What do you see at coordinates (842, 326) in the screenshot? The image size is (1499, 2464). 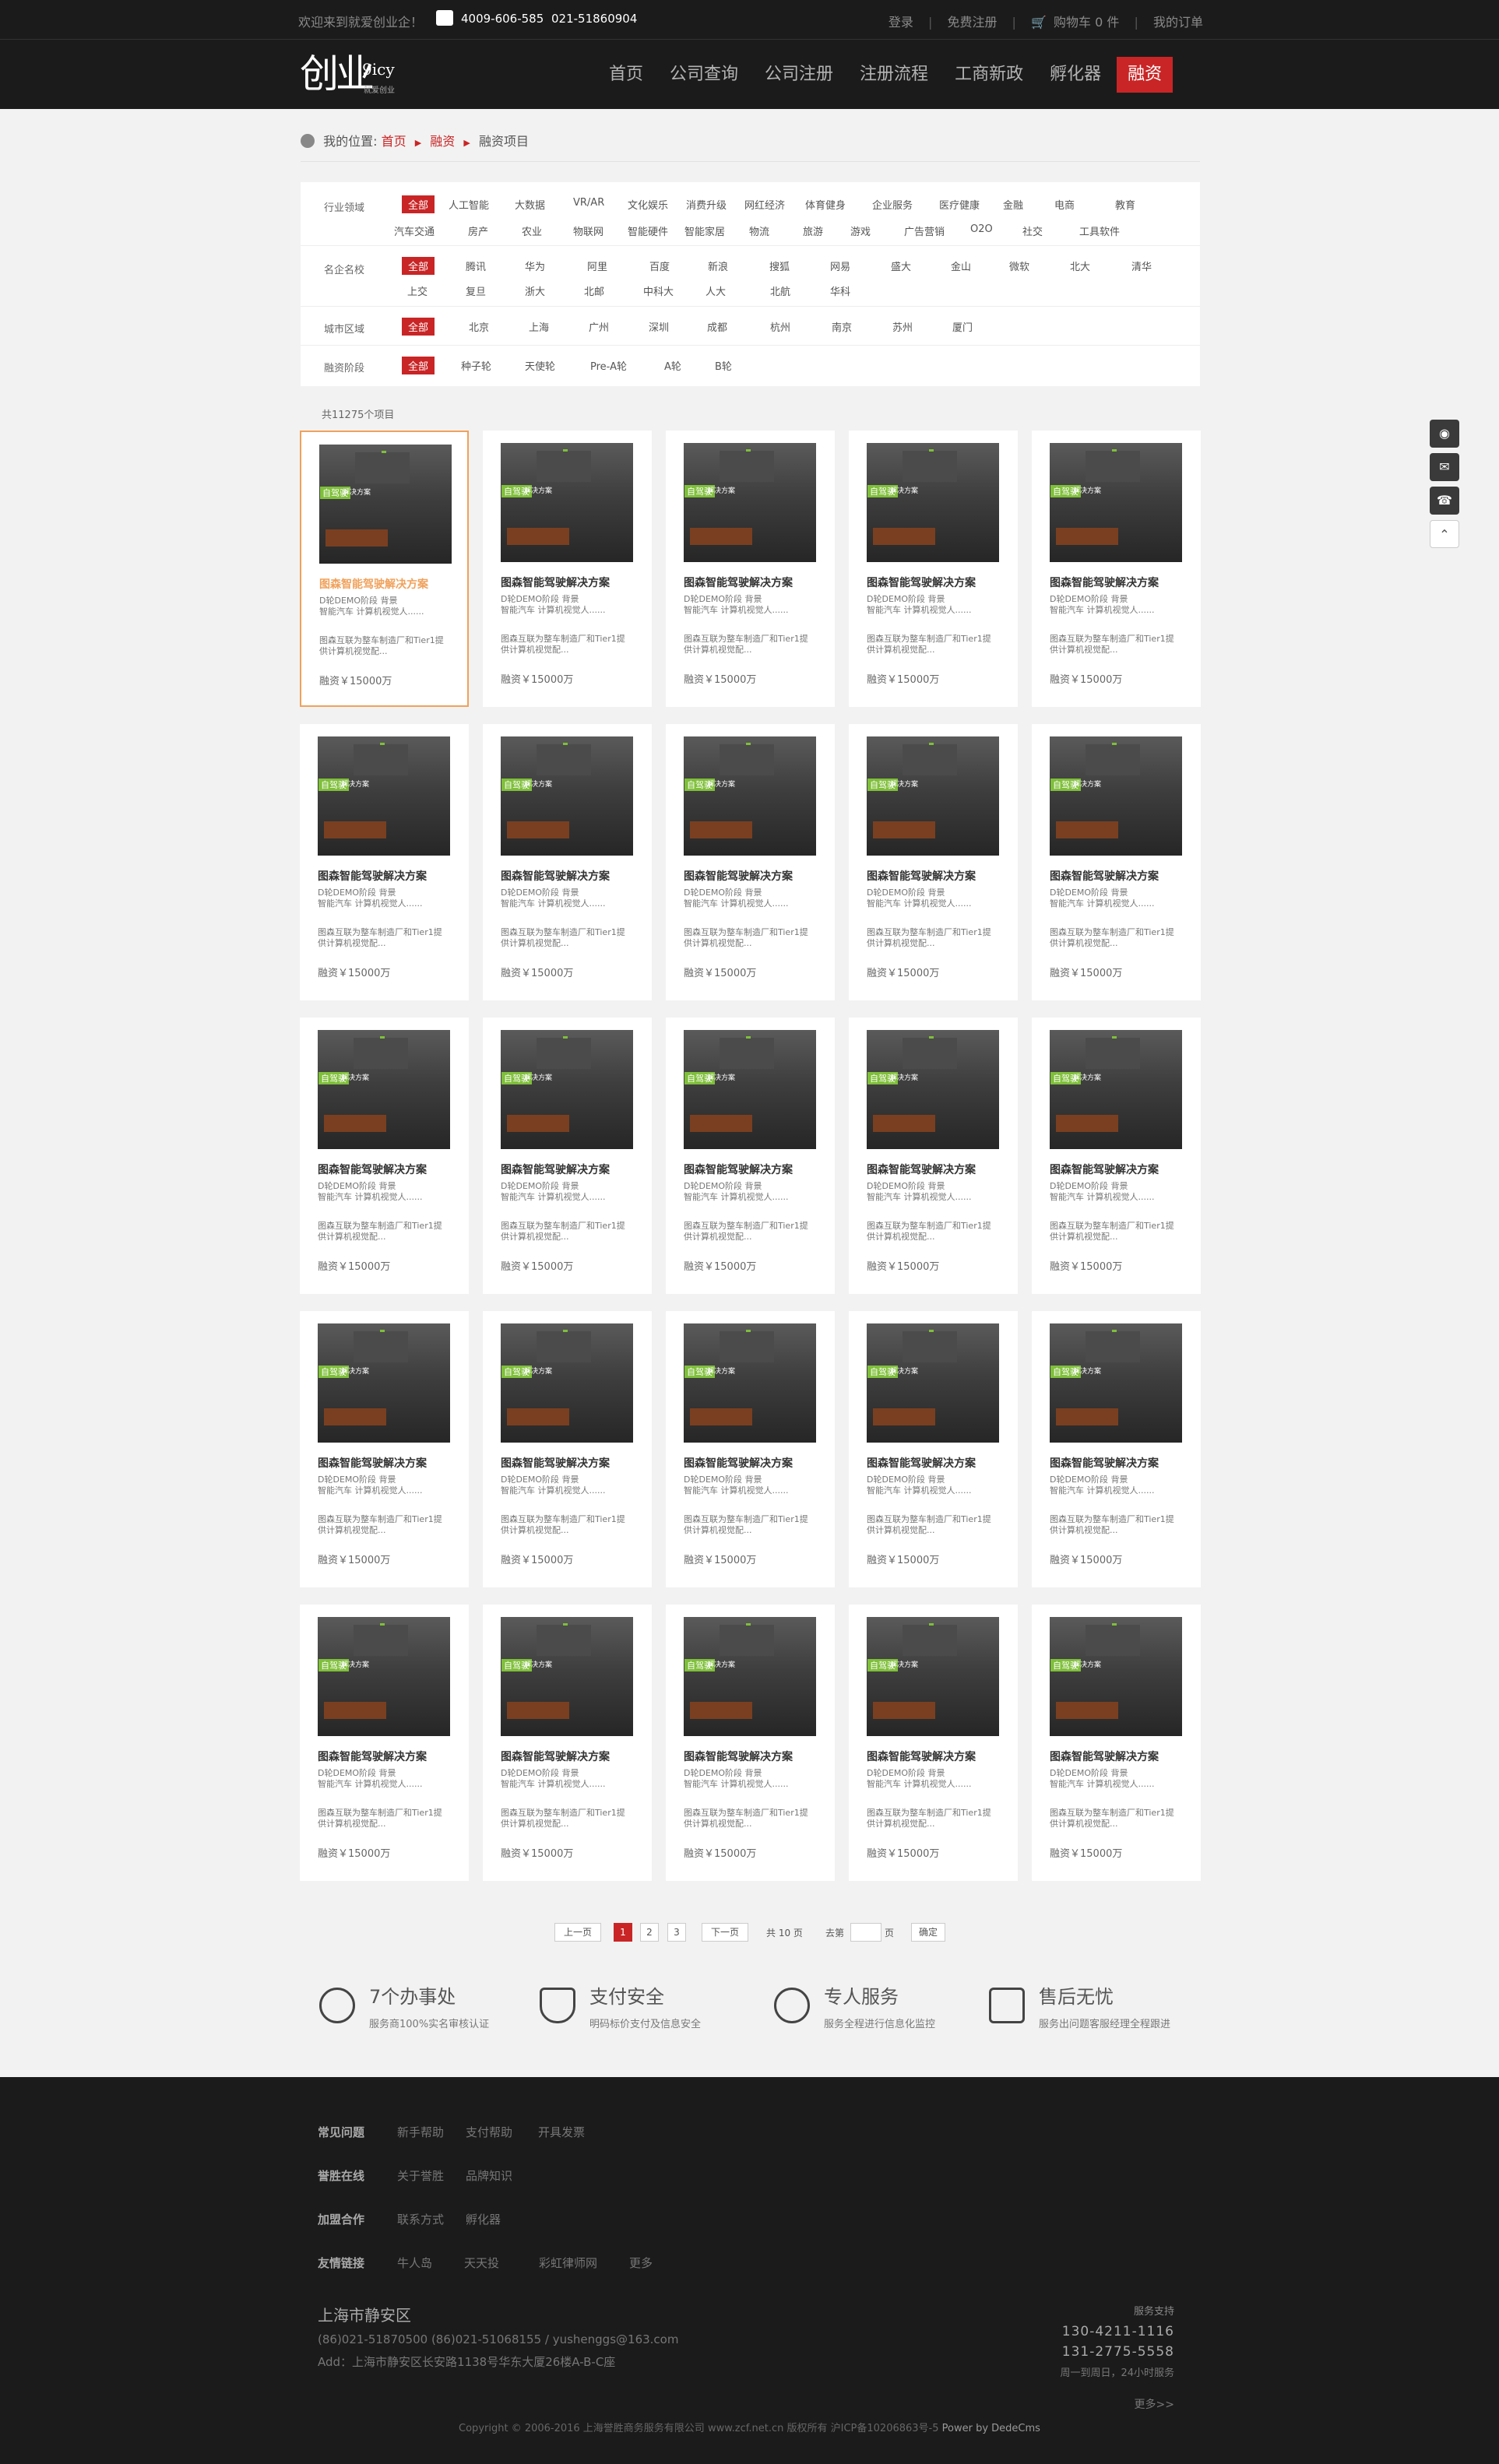 I see `filter-option-city: 南京` at bounding box center [842, 326].